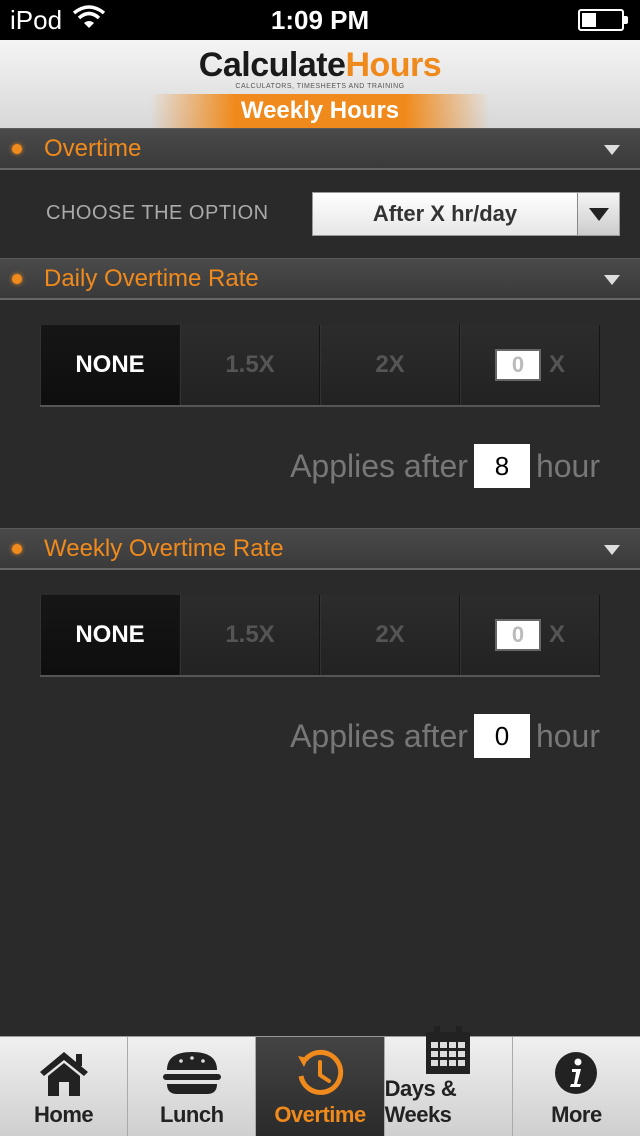 The image size is (640, 1136). What do you see at coordinates (192, 1073) in the screenshot?
I see `burger-icon` at bounding box center [192, 1073].